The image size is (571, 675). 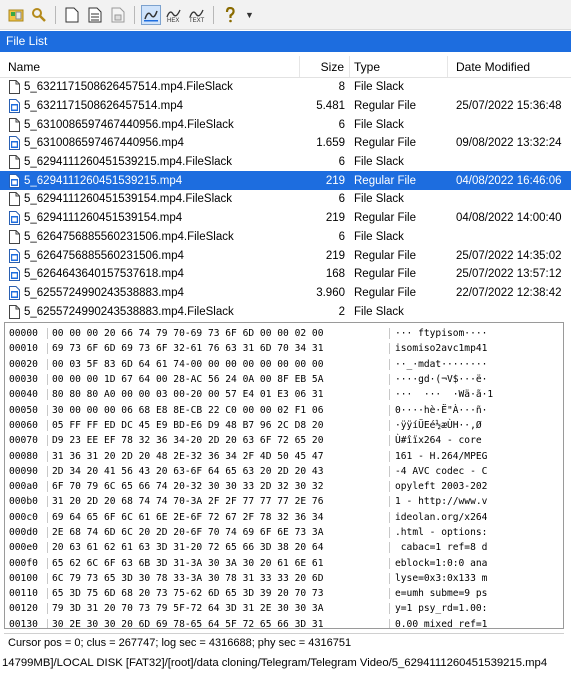 I want to click on hex-offset: 00110, so click(x=23, y=594).